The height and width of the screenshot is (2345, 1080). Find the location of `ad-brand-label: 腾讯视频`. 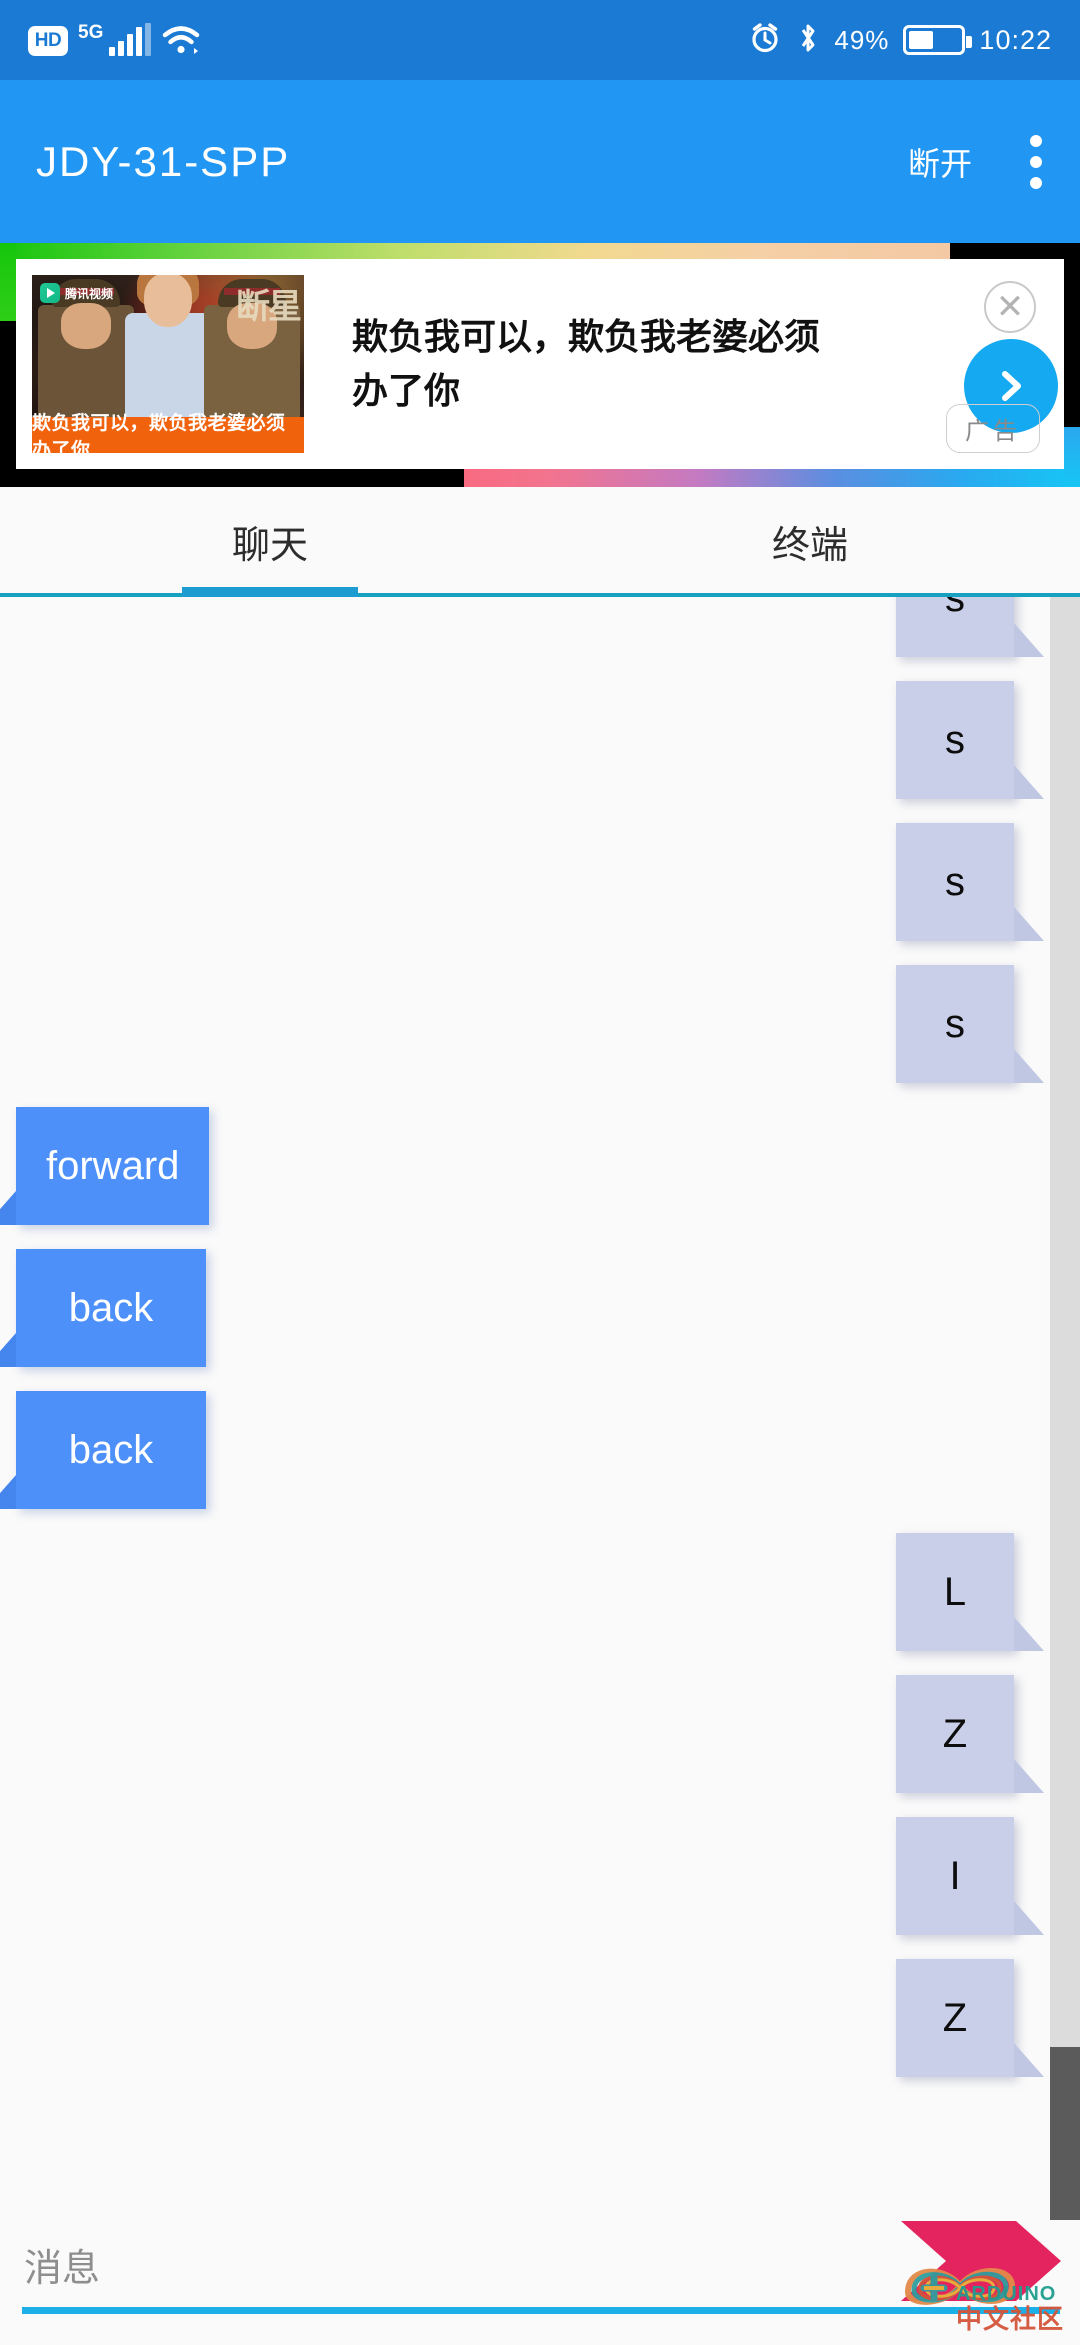

ad-brand-label: 腾讯视频 is located at coordinates (89, 293).